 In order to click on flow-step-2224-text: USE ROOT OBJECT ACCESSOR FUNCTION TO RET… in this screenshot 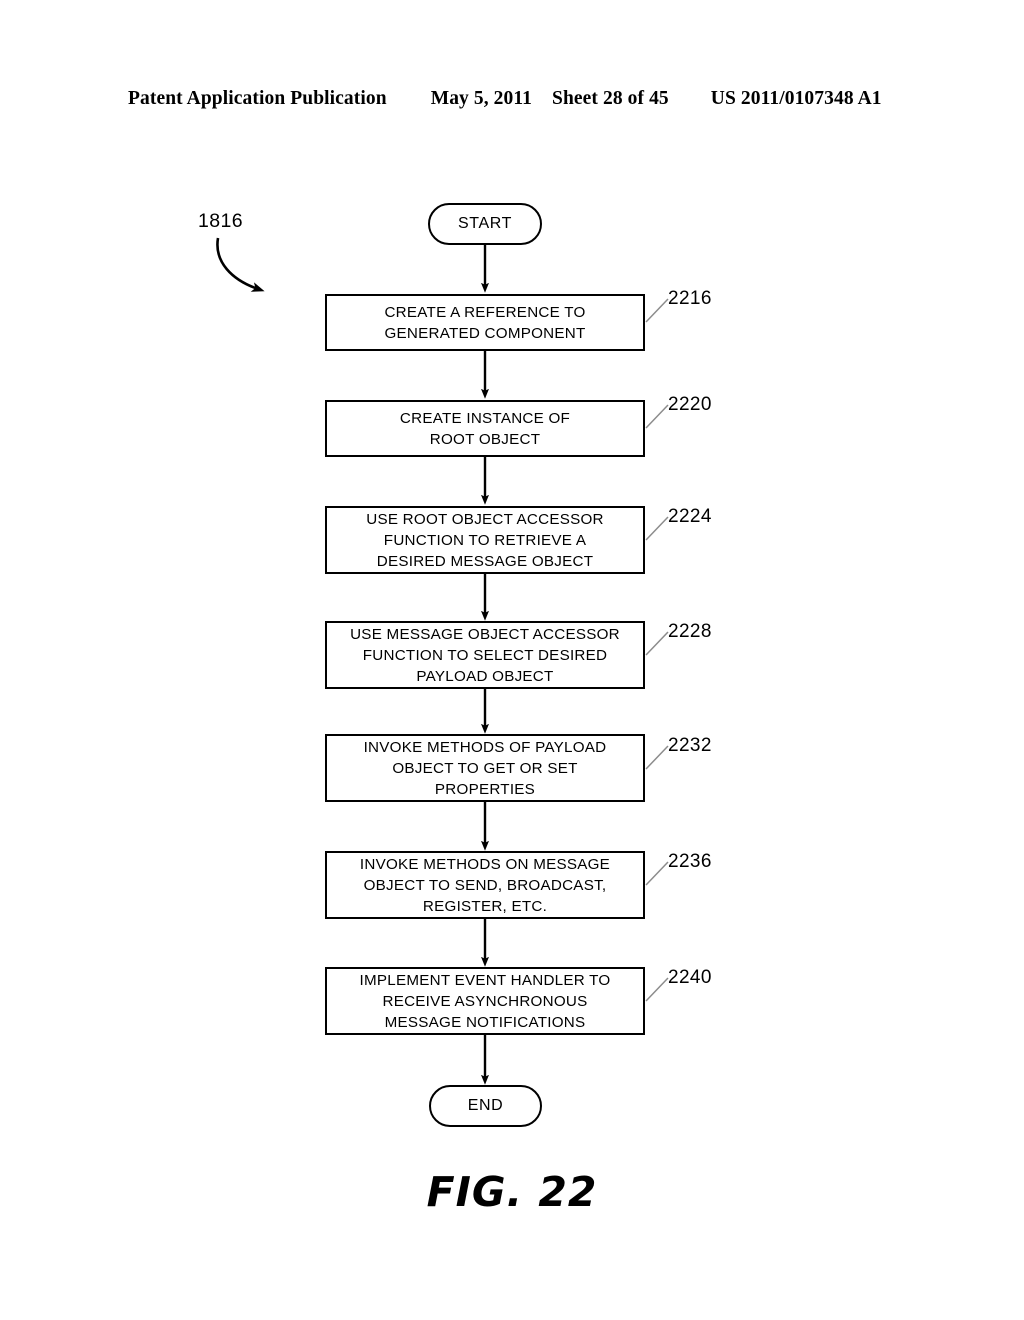, I will do `click(485, 540)`.